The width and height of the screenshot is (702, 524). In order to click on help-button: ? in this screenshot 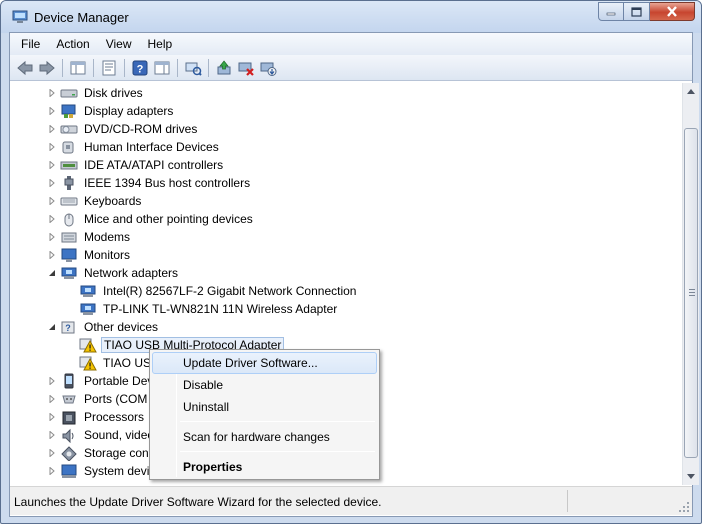, I will do `click(140, 68)`.